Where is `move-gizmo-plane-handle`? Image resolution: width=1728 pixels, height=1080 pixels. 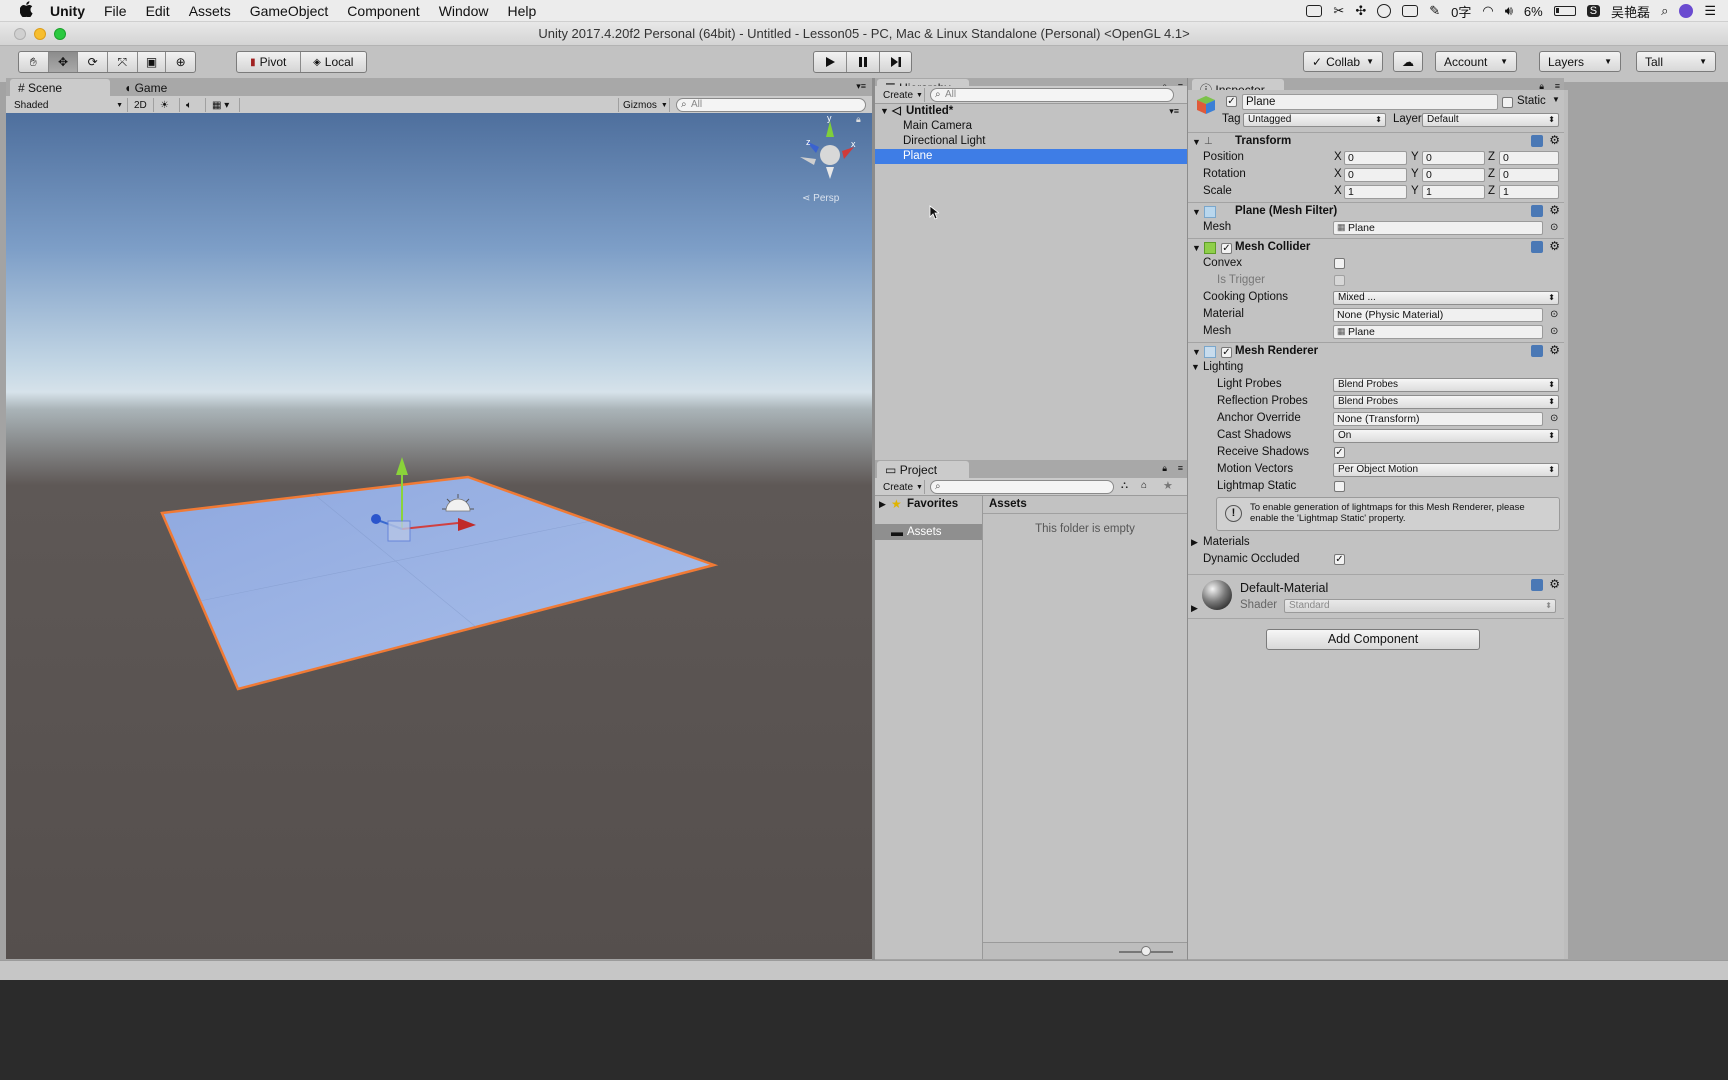
move-gizmo-plane-handle is located at coordinates (399, 531).